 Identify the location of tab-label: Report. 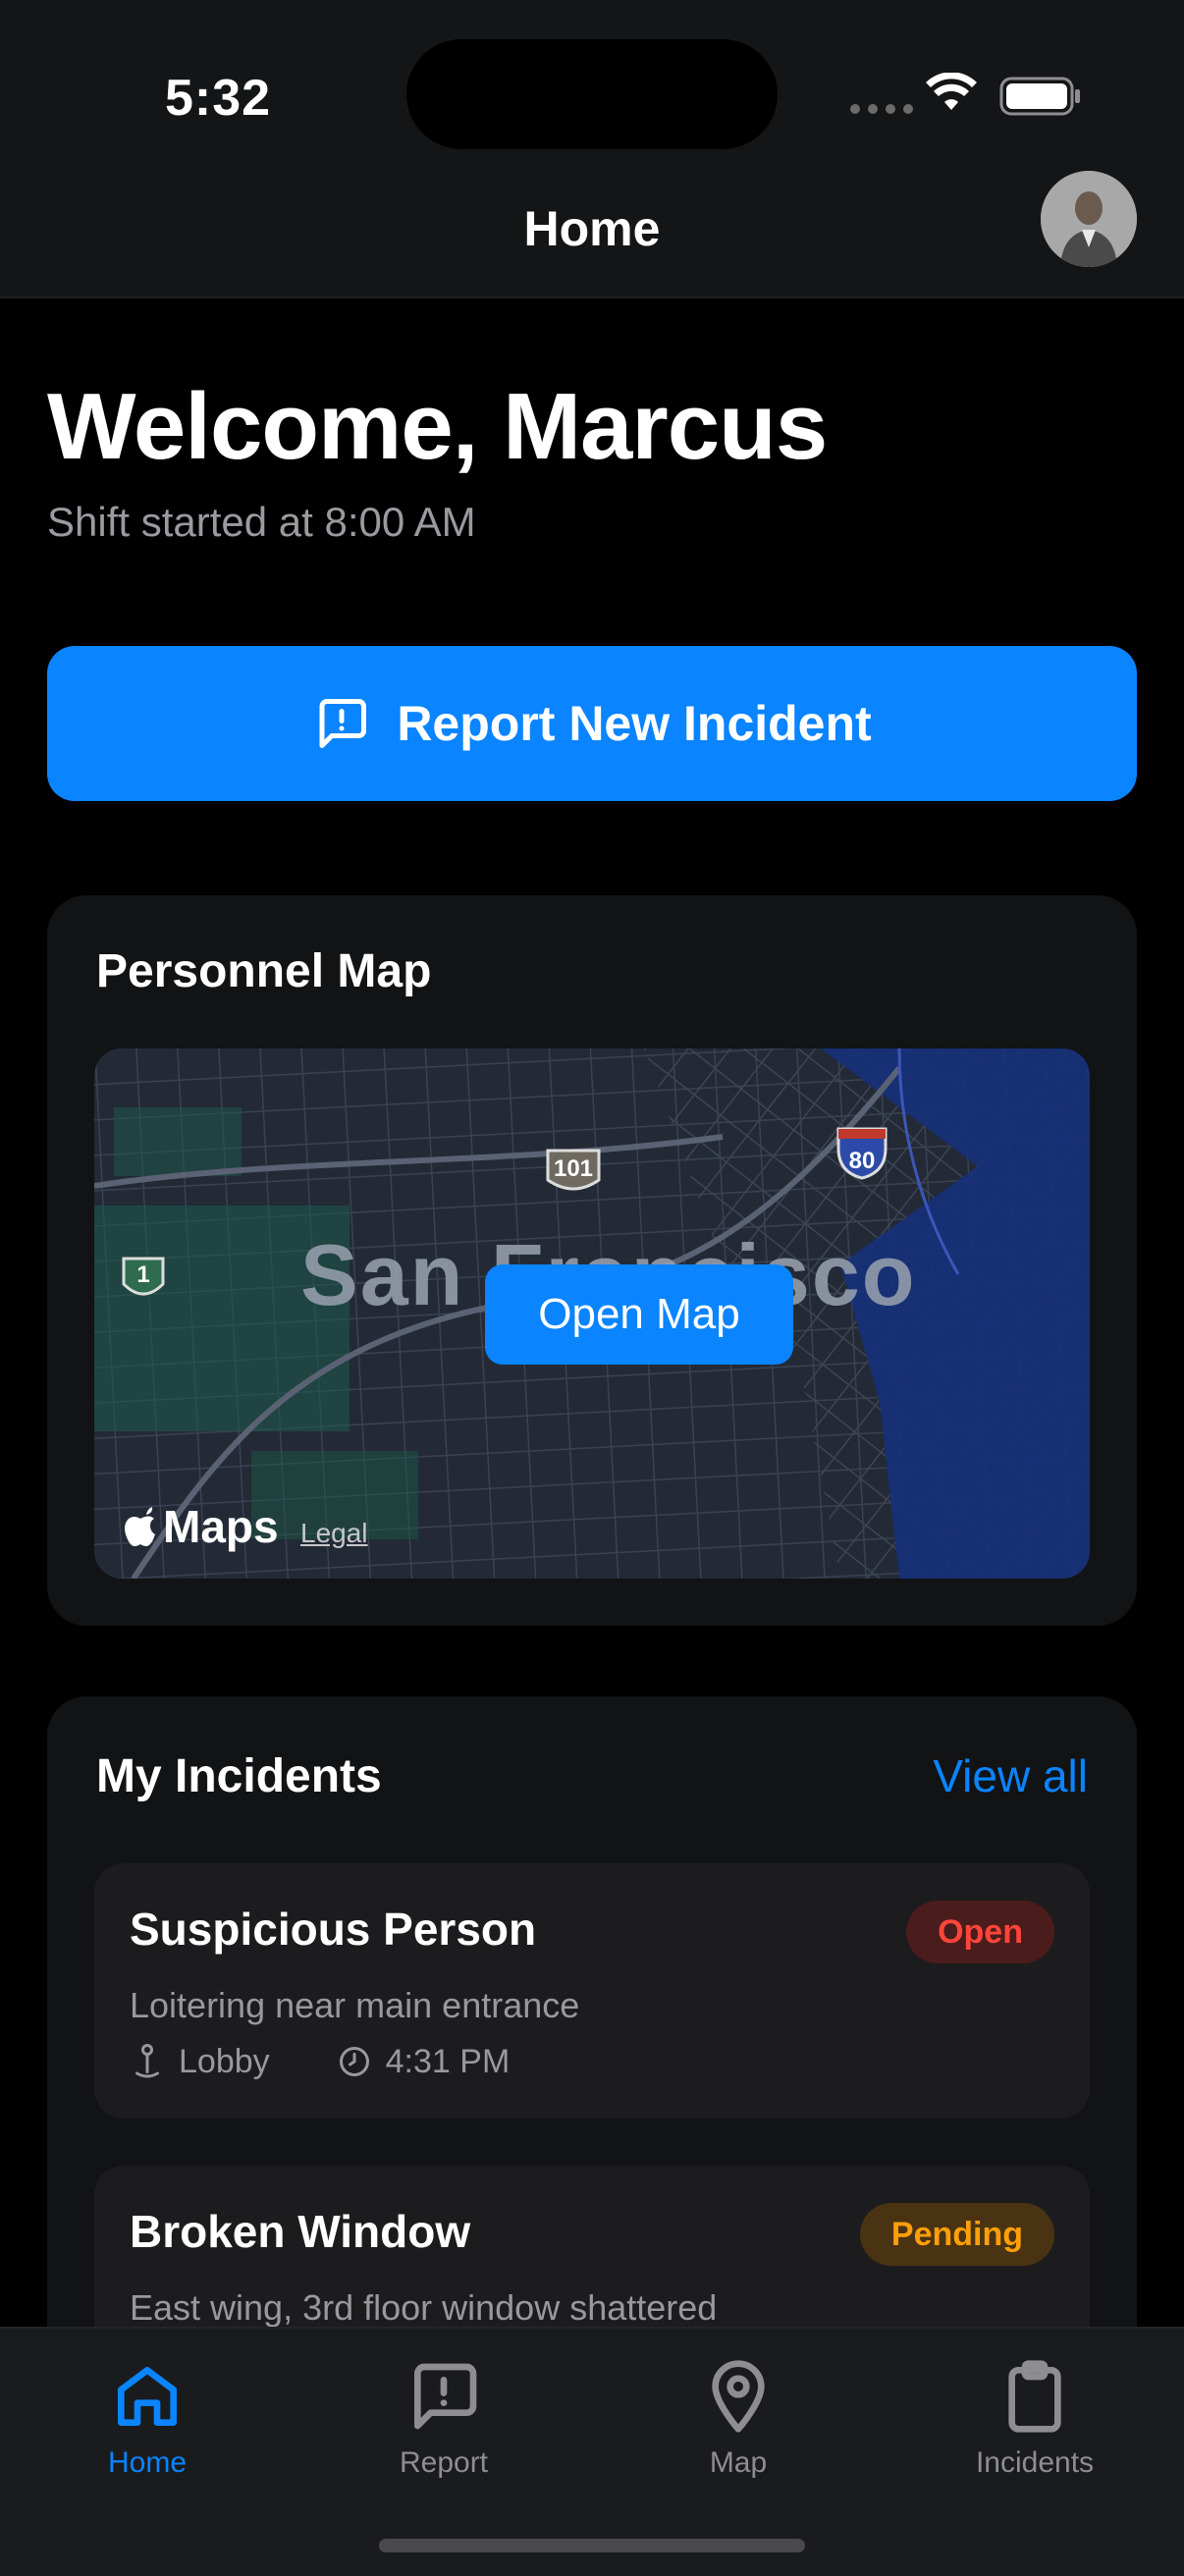
(444, 2462).